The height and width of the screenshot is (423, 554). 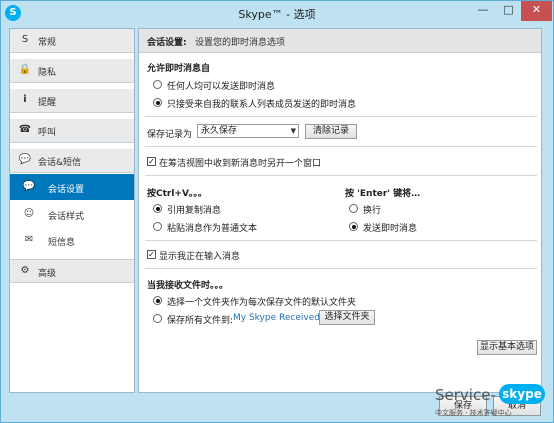 What do you see at coordinates (47, 43) in the screenshot?
I see `sidebar-item-label: 常规` at bounding box center [47, 43].